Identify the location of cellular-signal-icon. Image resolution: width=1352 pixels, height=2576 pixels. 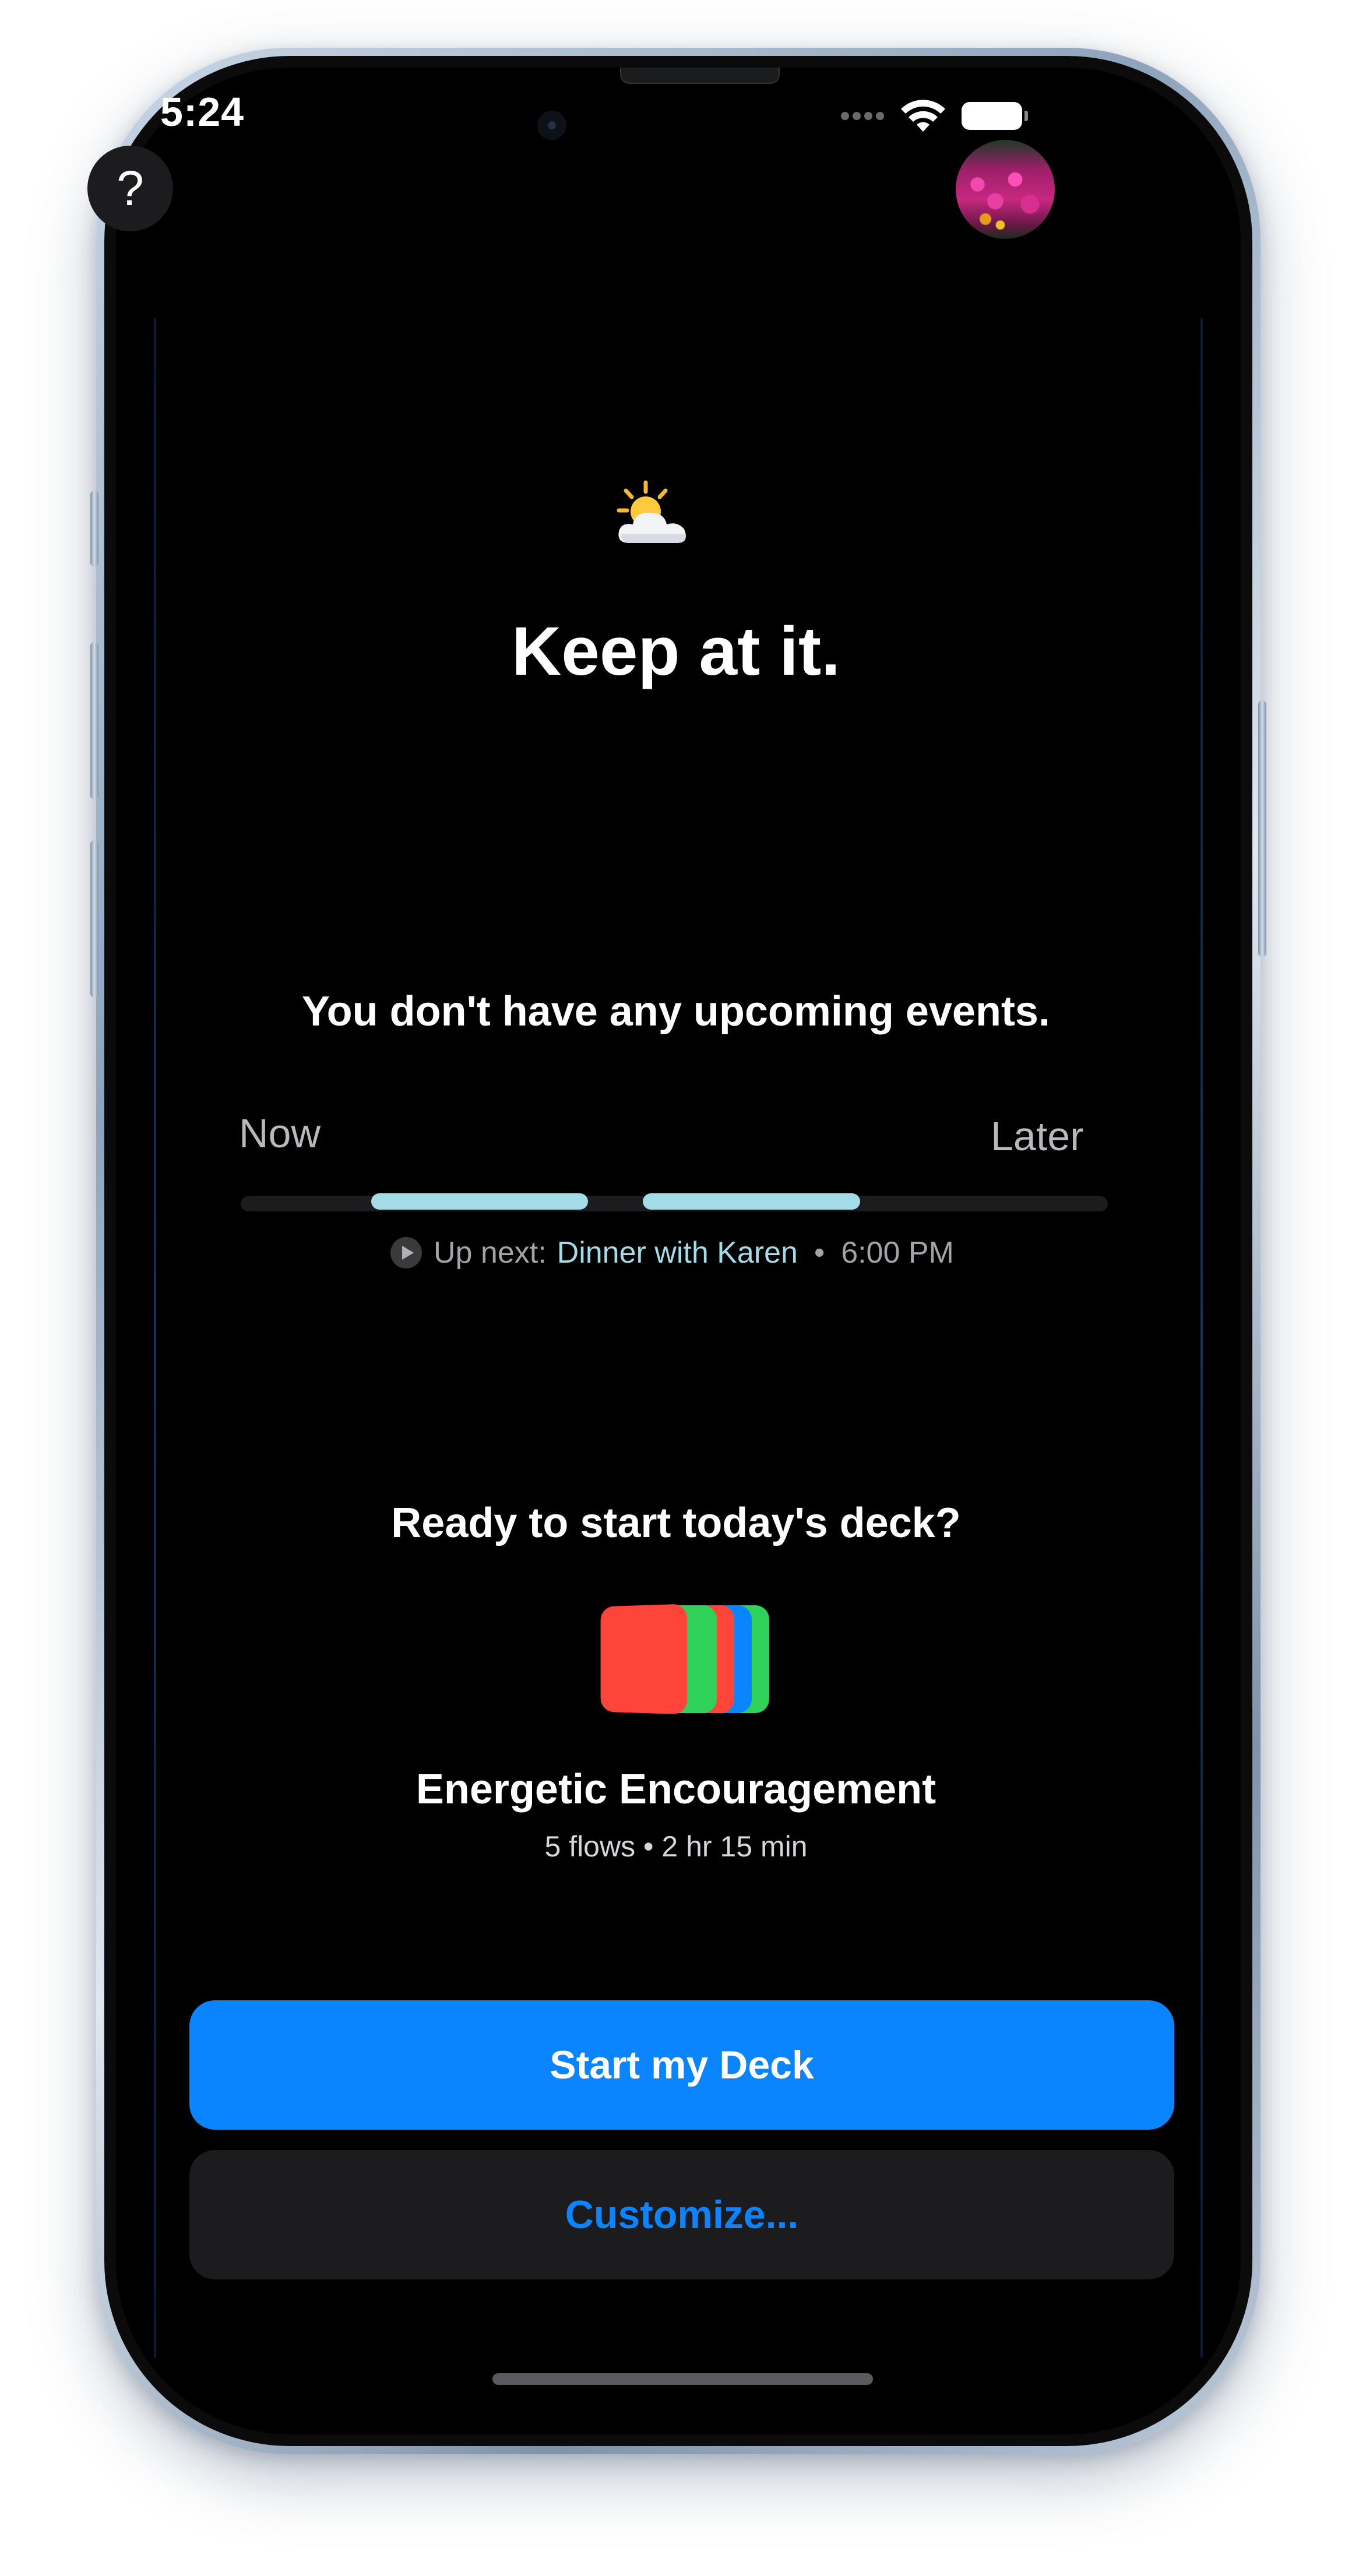
(867, 118).